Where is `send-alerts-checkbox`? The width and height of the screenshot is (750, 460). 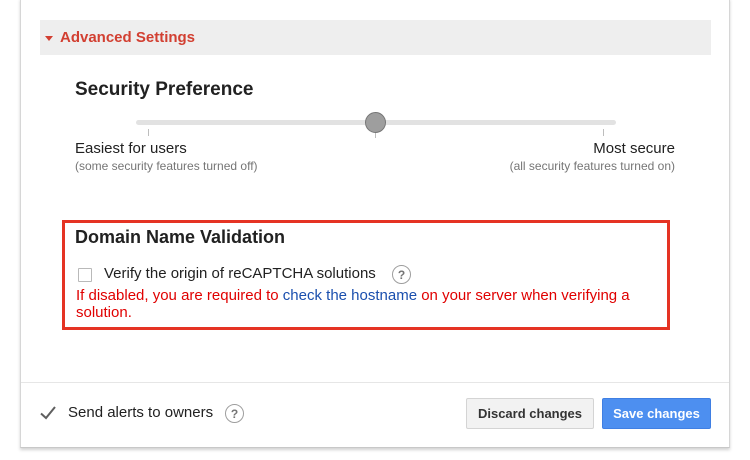 send-alerts-checkbox is located at coordinates (48, 413).